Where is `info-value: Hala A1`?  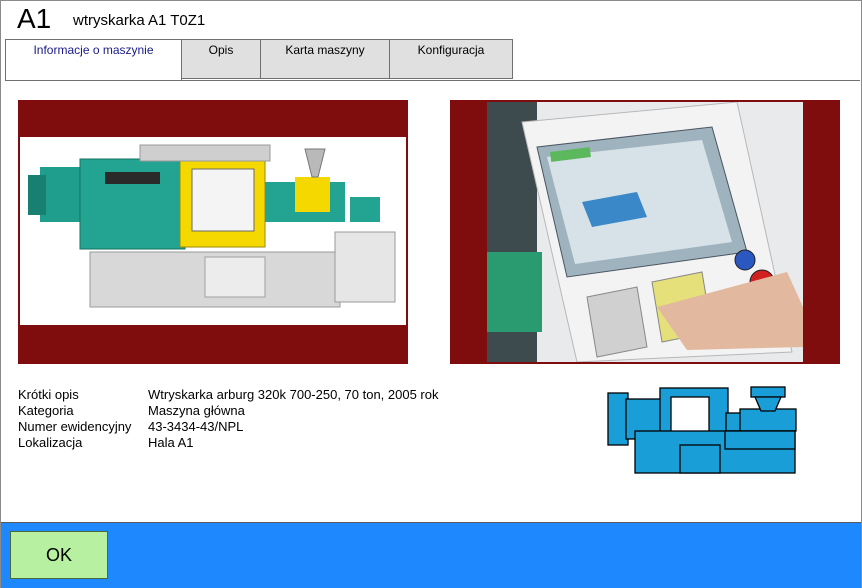
info-value: Hala A1 is located at coordinates (171, 442).